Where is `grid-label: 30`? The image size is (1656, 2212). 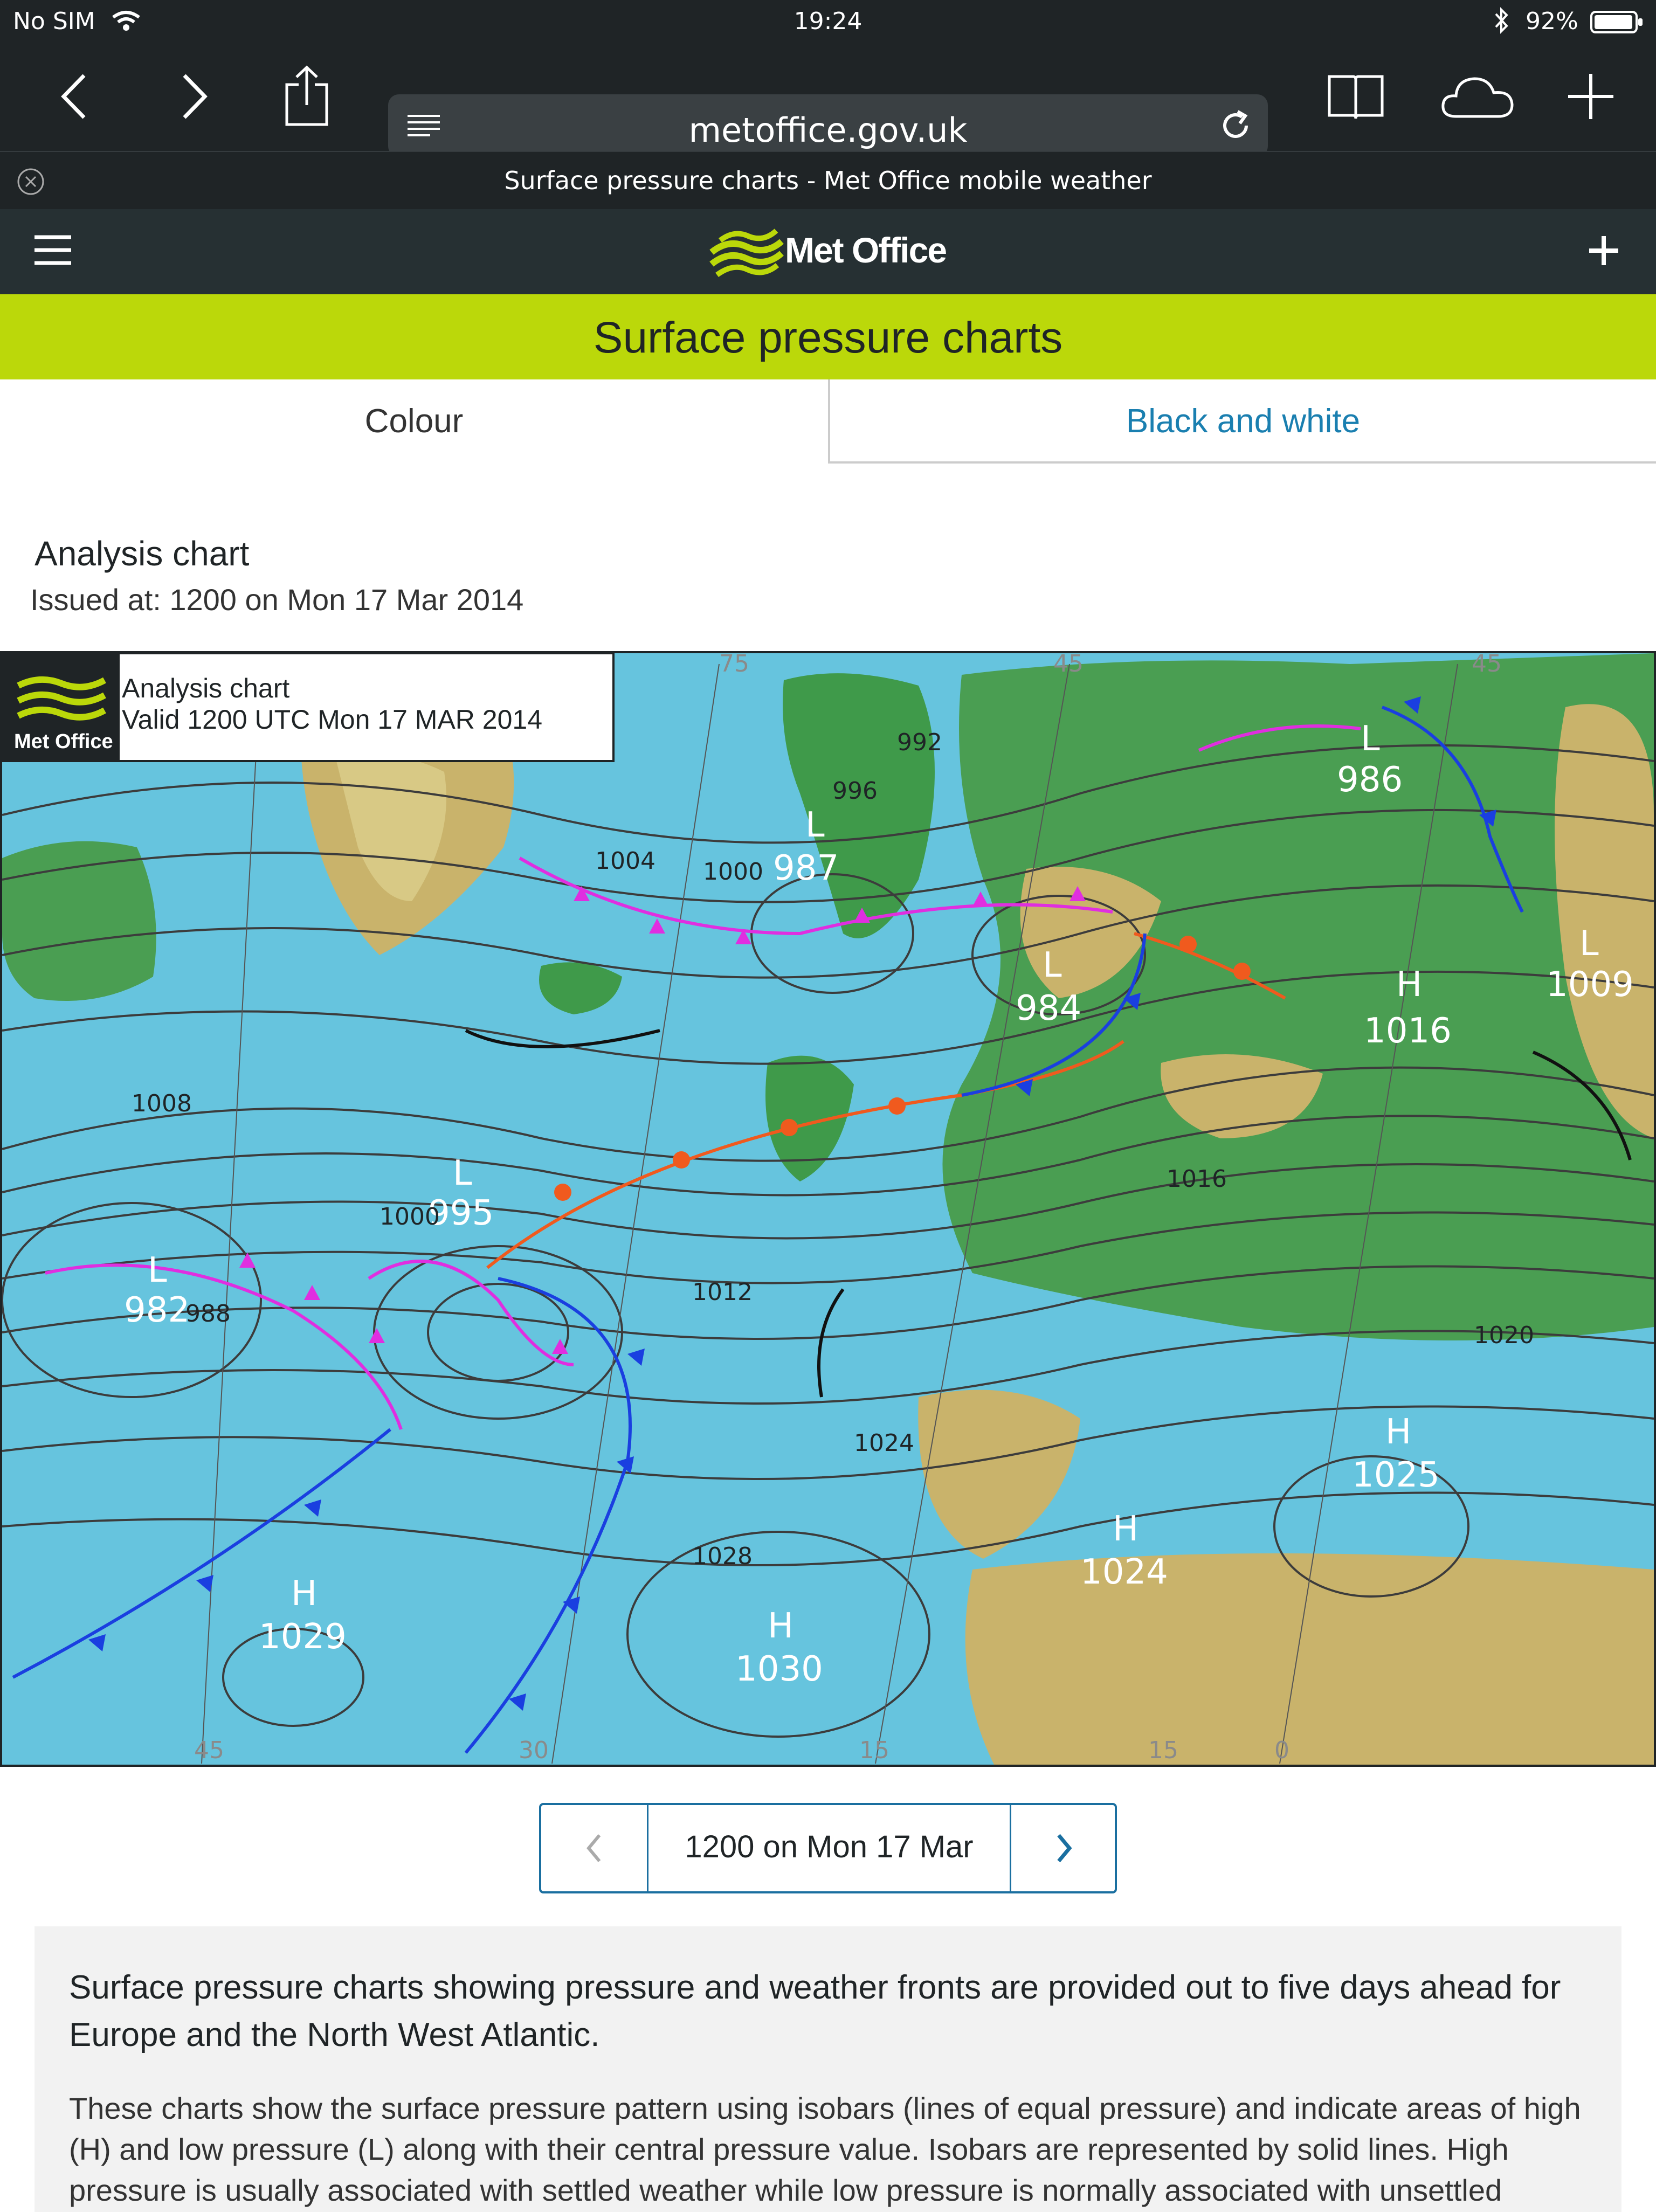
grid-label: 30 is located at coordinates (534, 1750).